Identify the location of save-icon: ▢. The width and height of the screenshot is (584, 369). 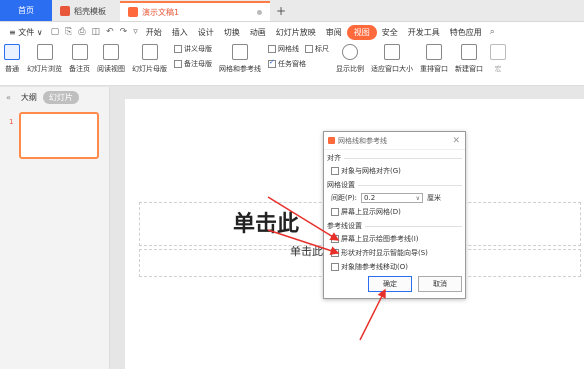
(55, 32).